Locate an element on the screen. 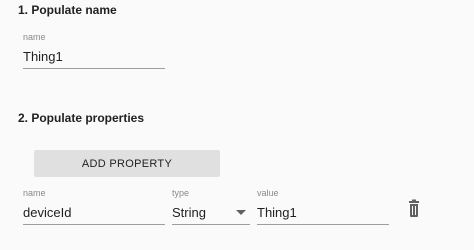 The height and width of the screenshot is (250, 474). property-value-input is located at coordinates (323, 212).